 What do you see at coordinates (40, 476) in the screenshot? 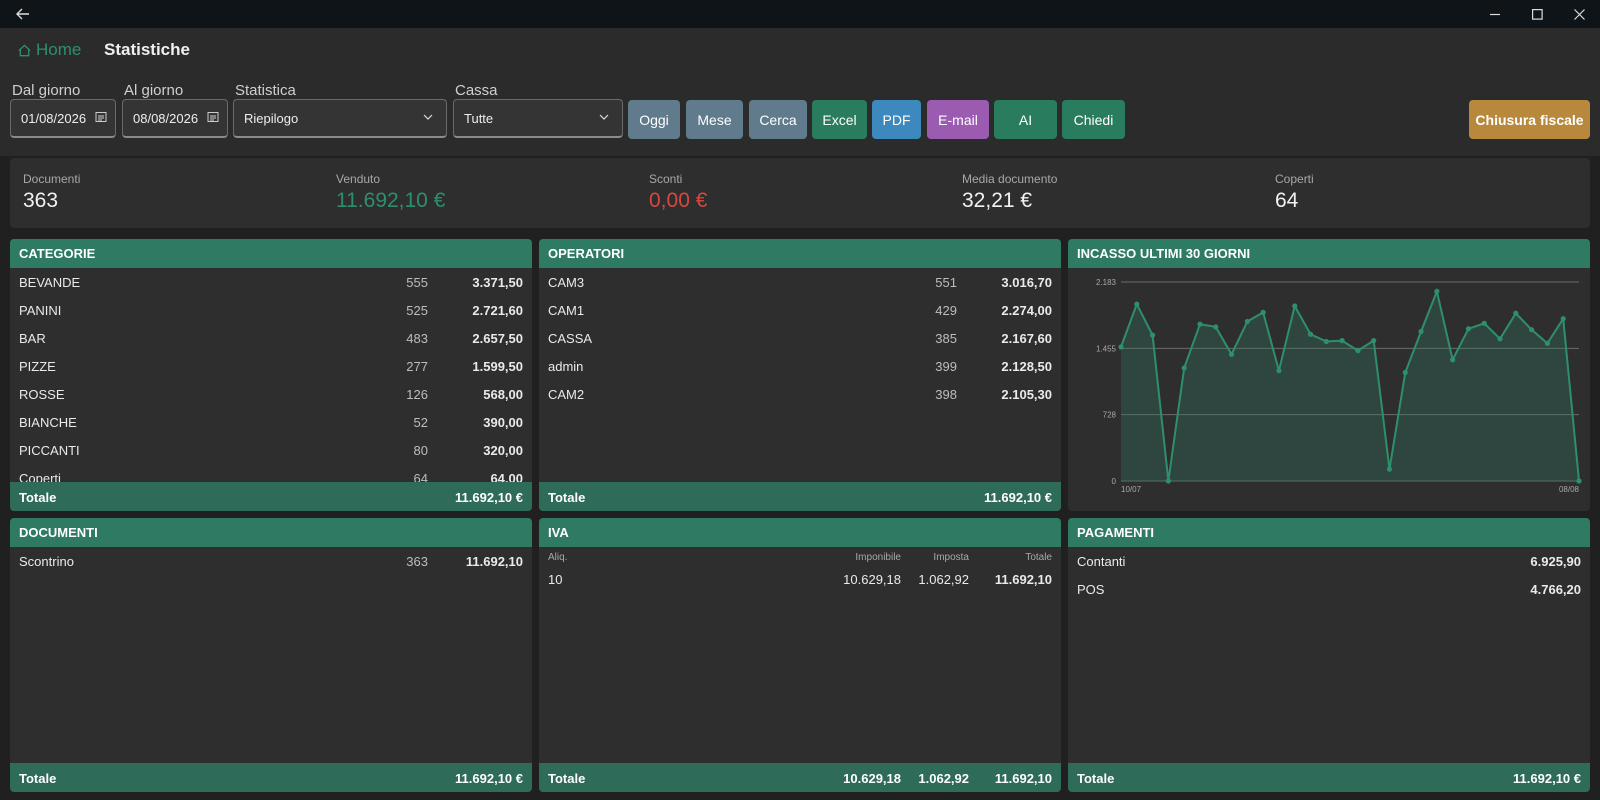
I see `item-name: Coperti` at bounding box center [40, 476].